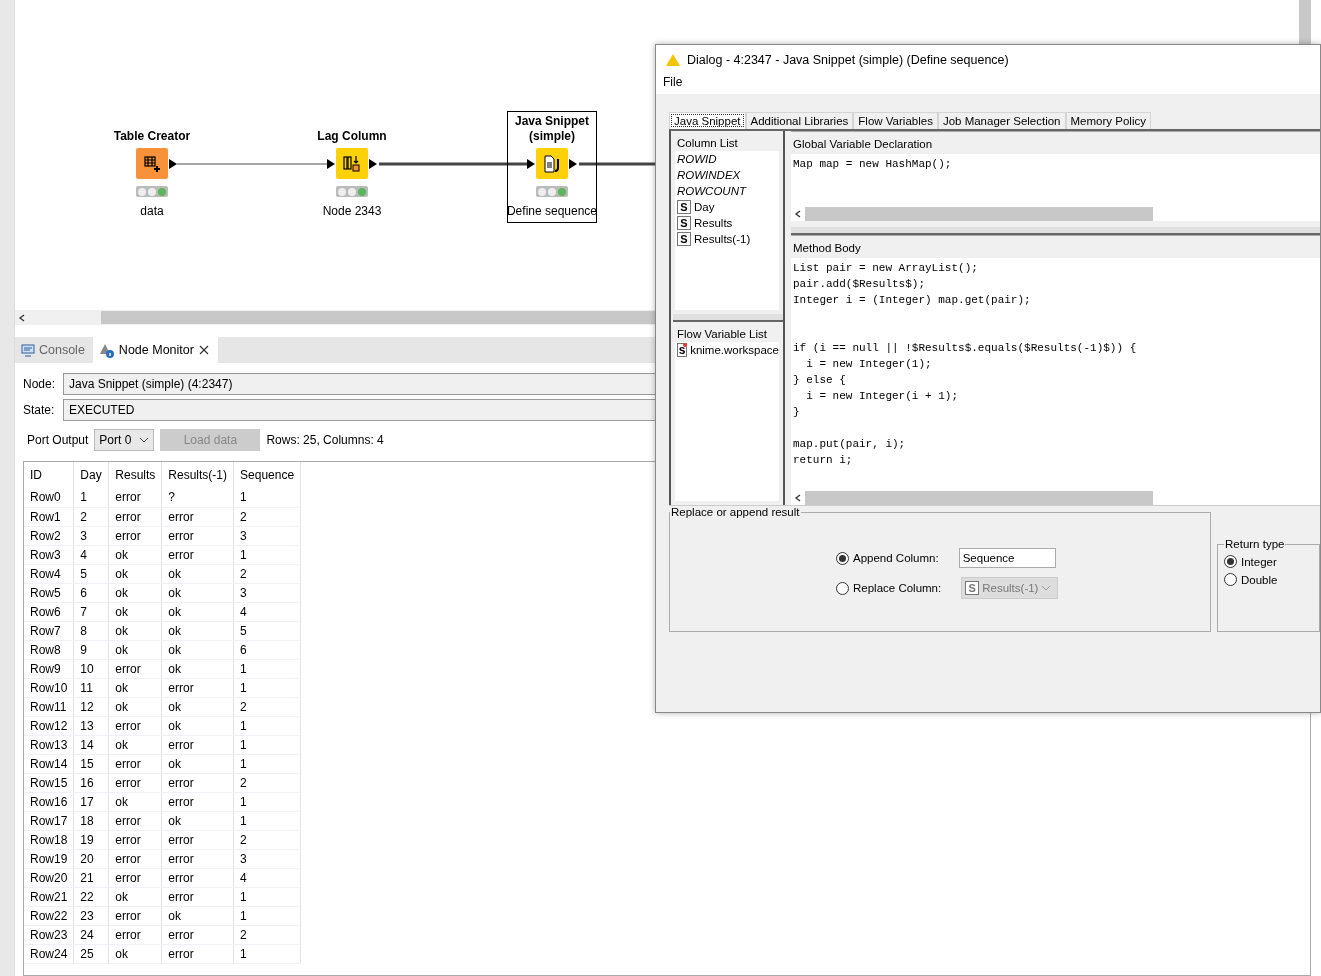  Describe the element at coordinates (889, 588) in the screenshot. I see `radio-button: Replace Column:` at that location.